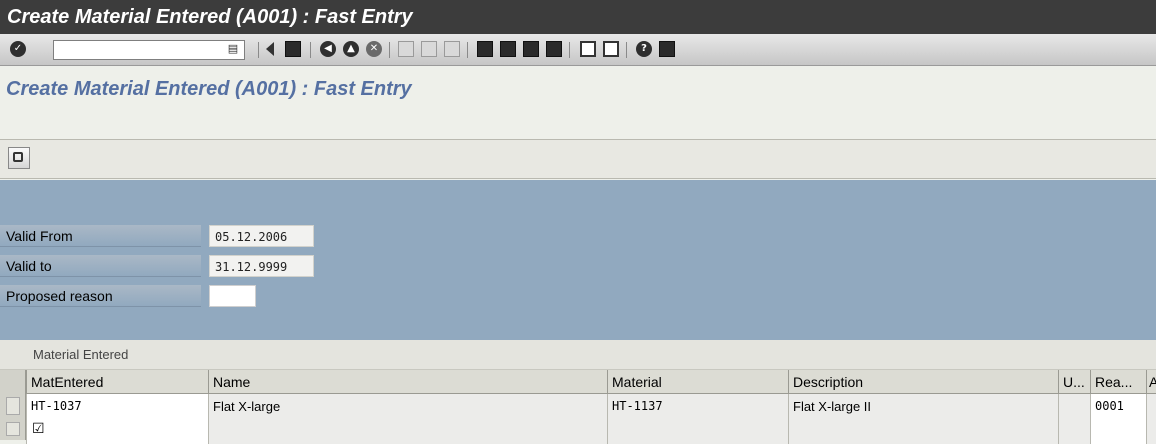 Image resolution: width=1156 pixels, height=444 pixels. Describe the element at coordinates (923, 406) in the screenshot. I see `description-cell: Flat X-large II` at that location.